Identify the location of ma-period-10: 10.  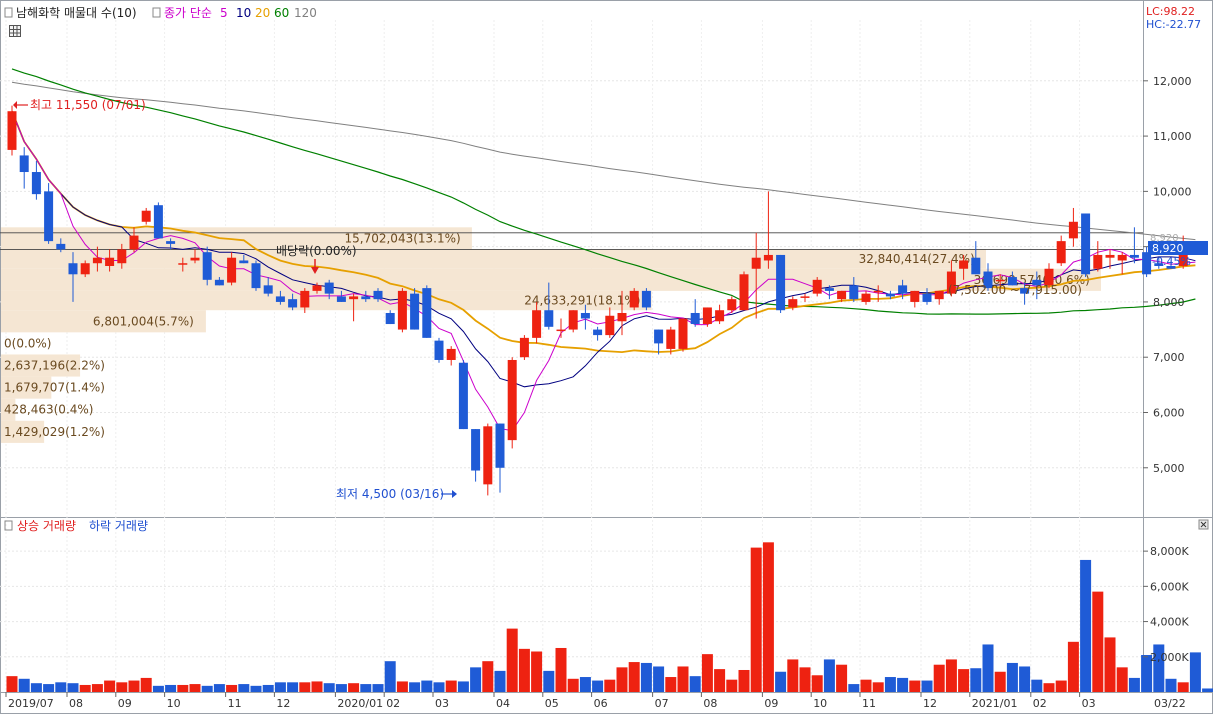
(243, 13).